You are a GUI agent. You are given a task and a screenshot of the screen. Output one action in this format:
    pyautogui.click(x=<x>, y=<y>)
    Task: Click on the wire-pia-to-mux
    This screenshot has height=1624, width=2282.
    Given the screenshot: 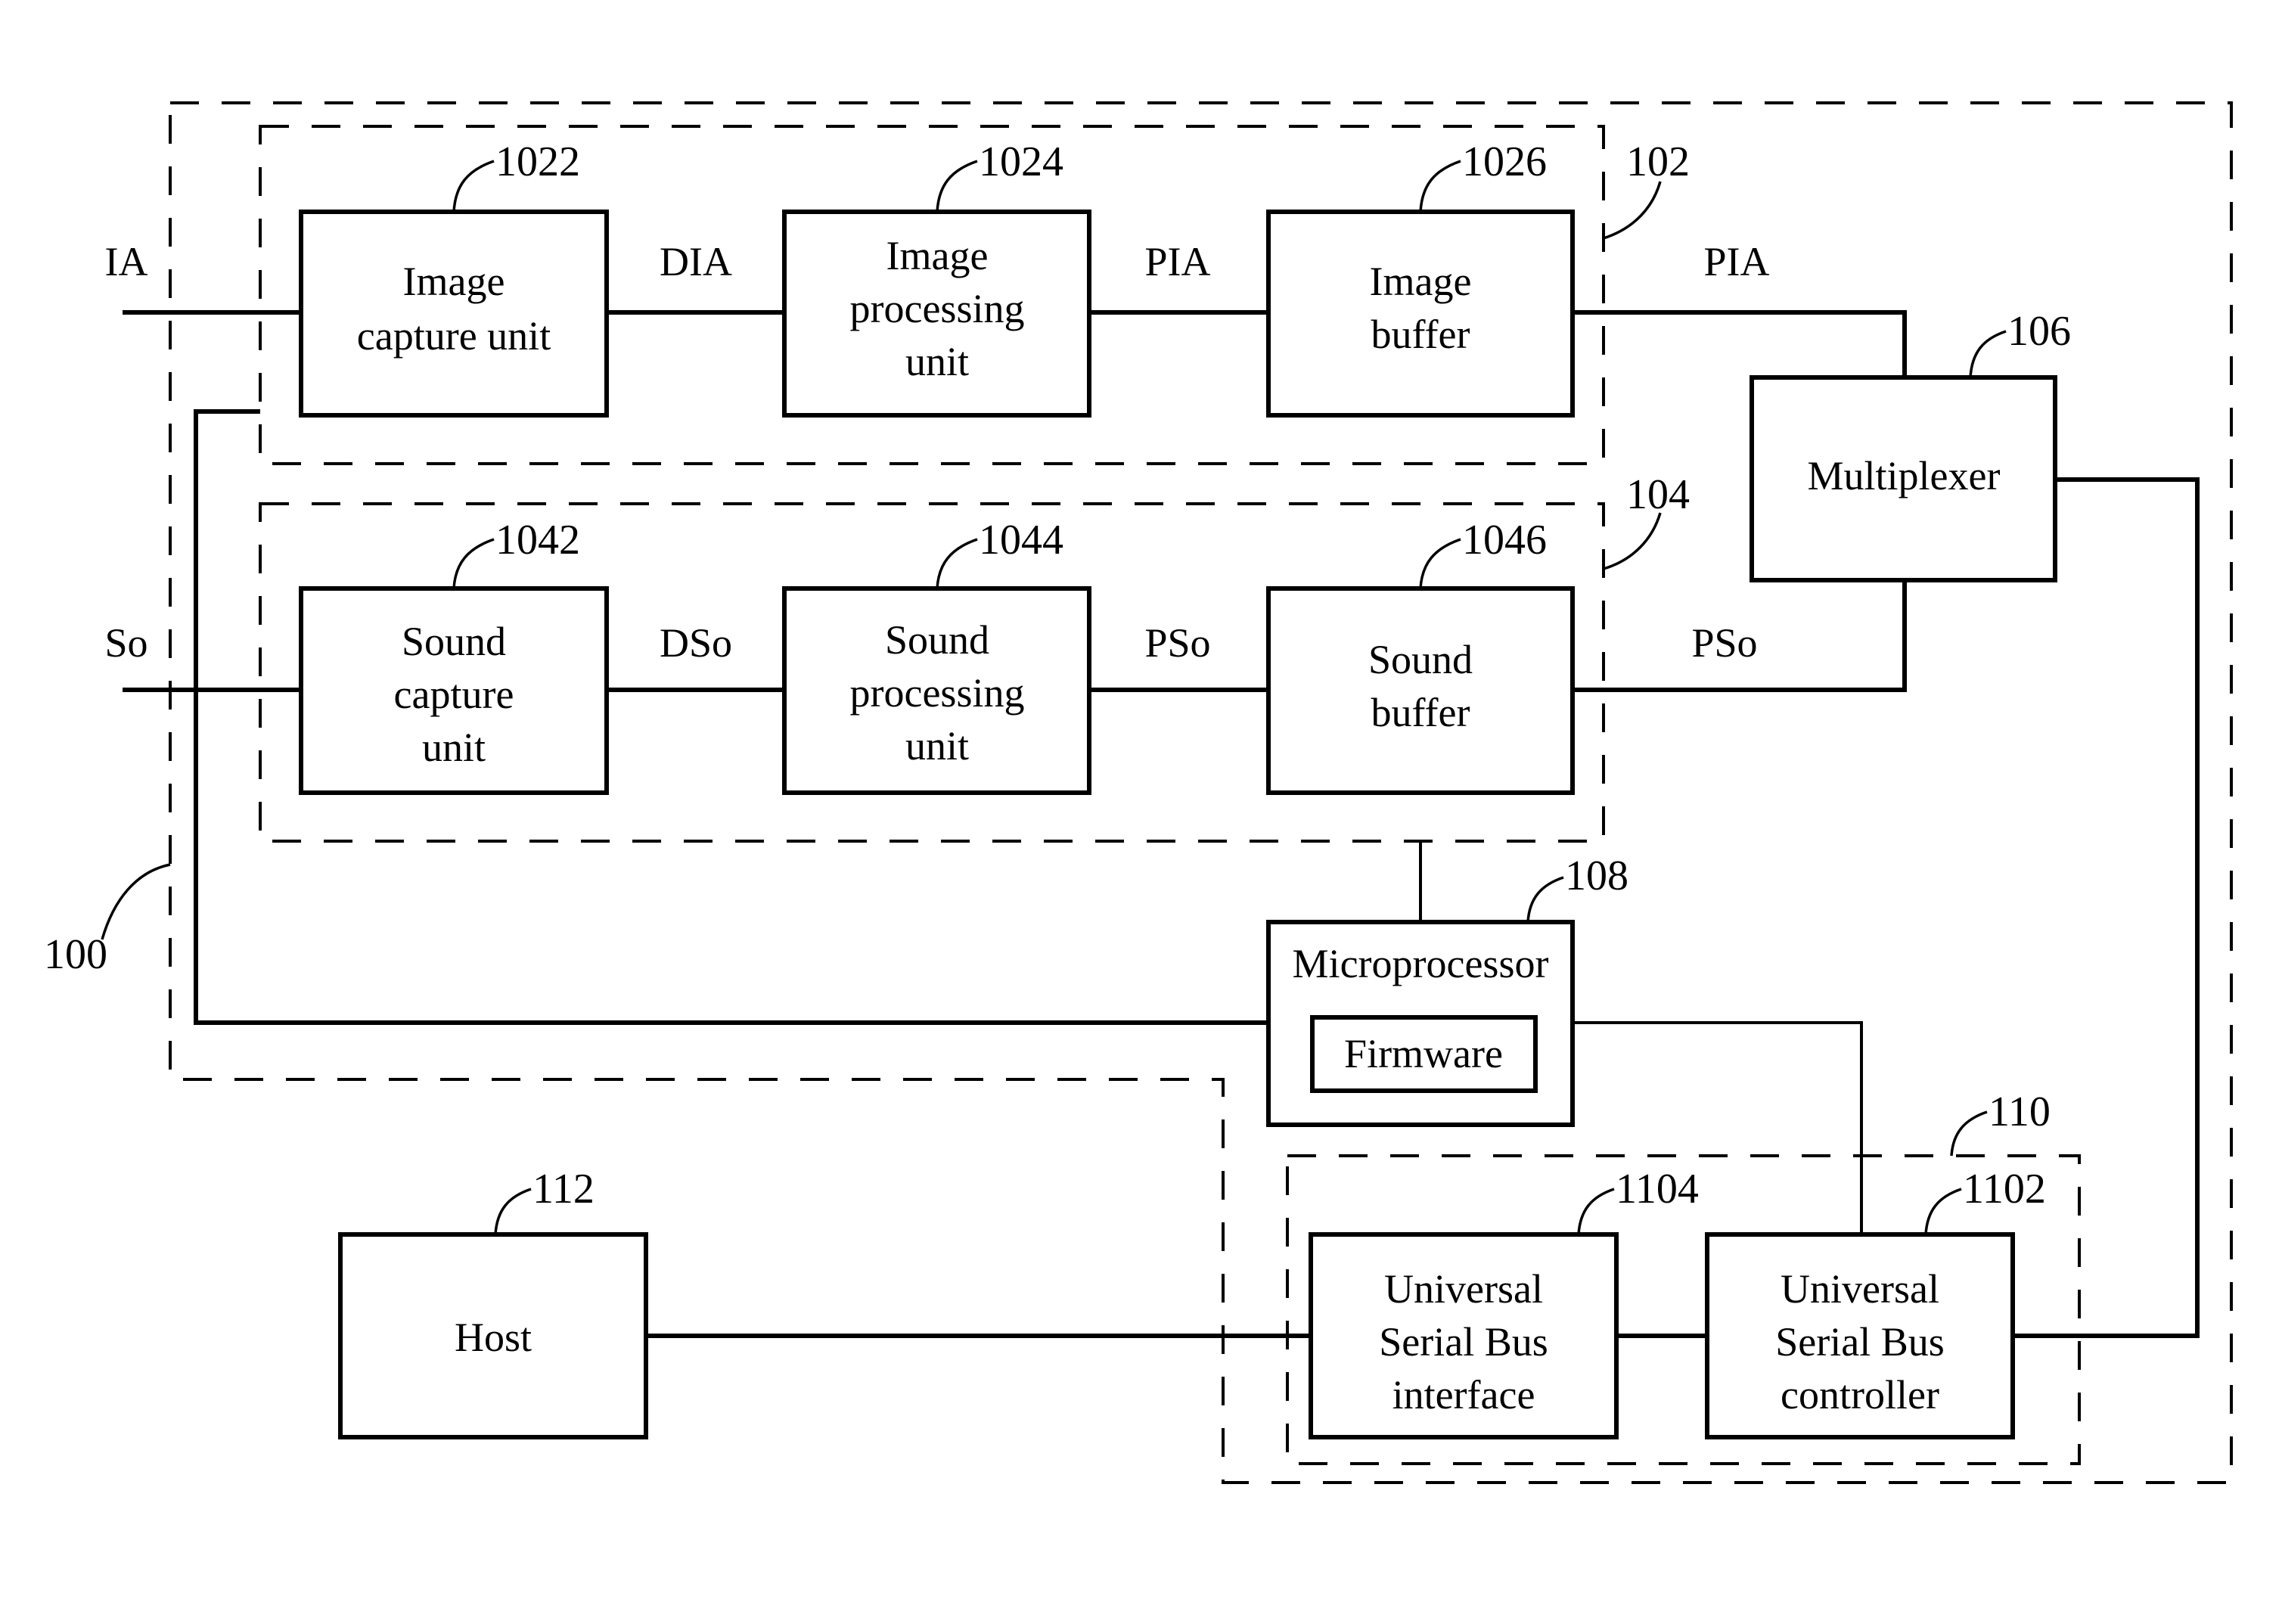 What is the action you would take?
    pyautogui.click(x=1740, y=343)
    